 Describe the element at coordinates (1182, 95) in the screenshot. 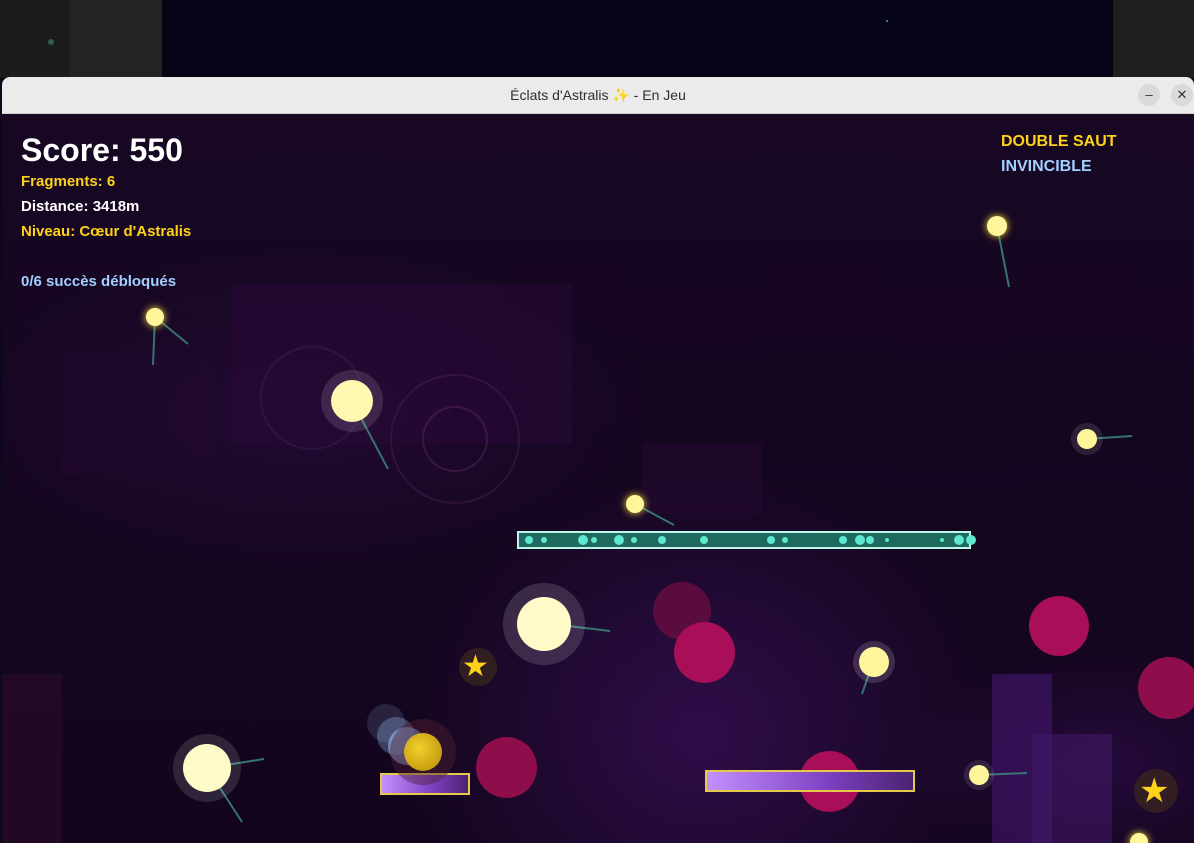

I see `close-button: ✕` at that location.